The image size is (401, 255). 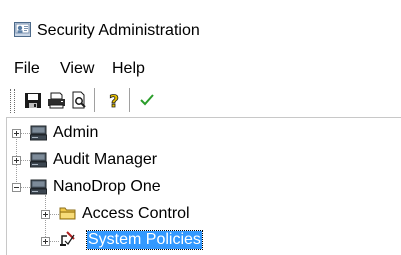 What do you see at coordinates (105, 160) in the screenshot?
I see `tree-node-audit-manager: Audit Manager` at bounding box center [105, 160].